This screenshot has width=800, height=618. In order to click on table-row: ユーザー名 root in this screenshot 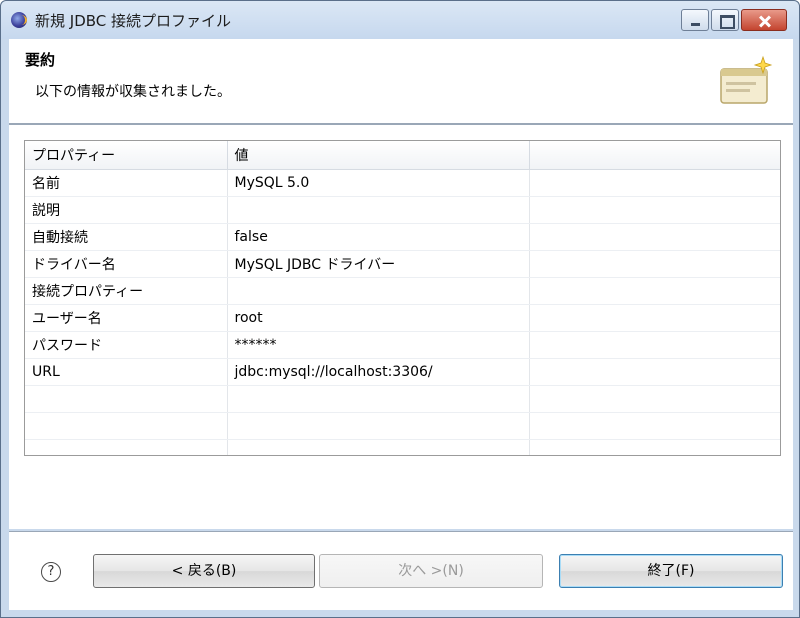, I will do `click(402, 318)`.